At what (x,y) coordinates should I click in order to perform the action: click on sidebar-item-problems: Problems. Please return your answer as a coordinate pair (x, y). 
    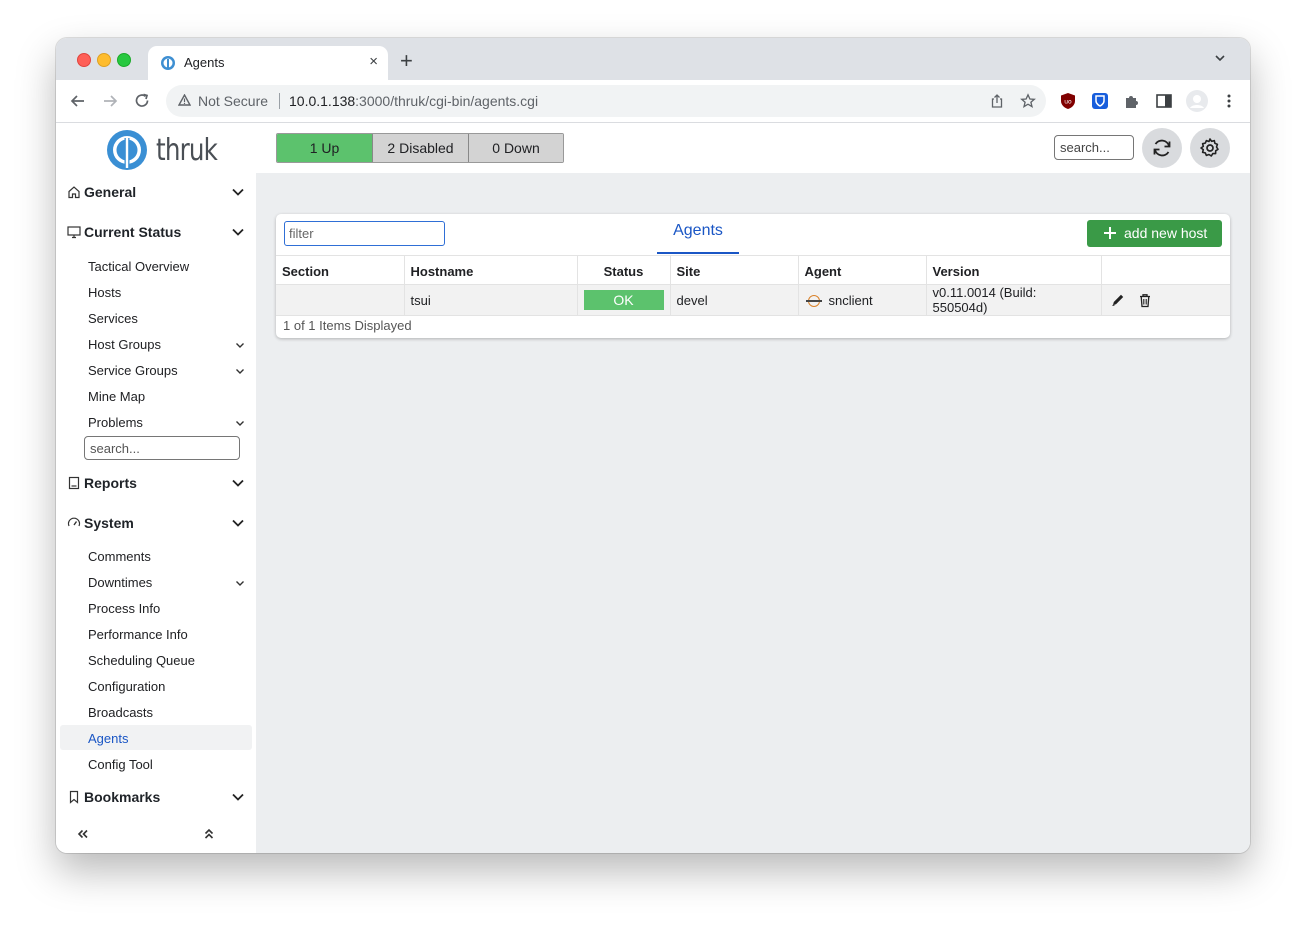
    Looking at the image, I should click on (115, 422).